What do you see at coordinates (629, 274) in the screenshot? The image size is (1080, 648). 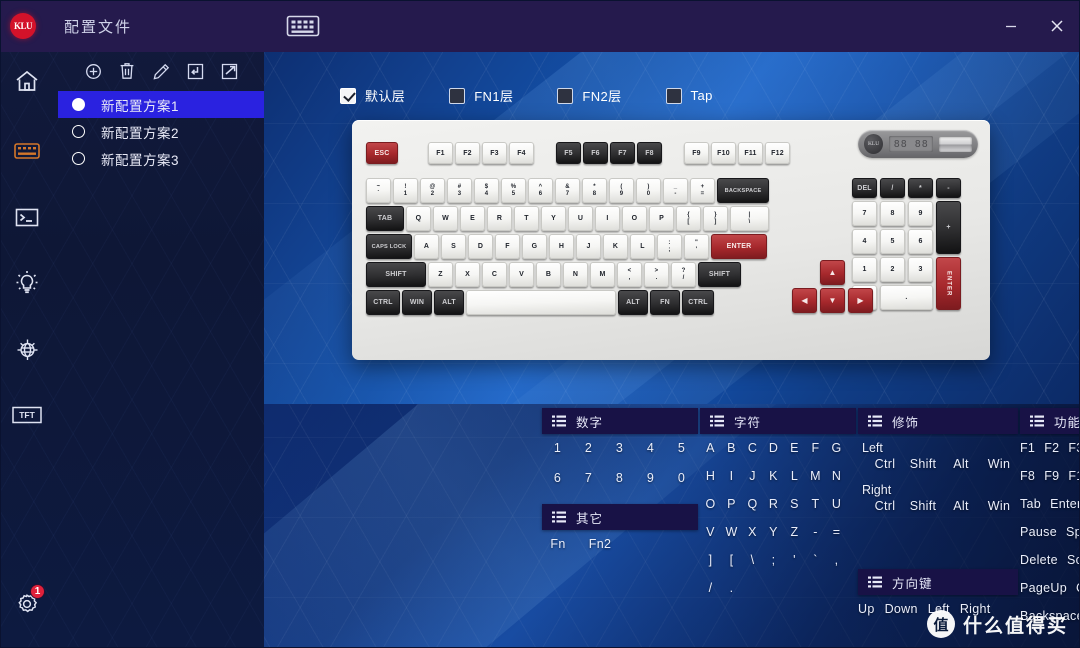 I see `keycap: <,` at bounding box center [629, 274].